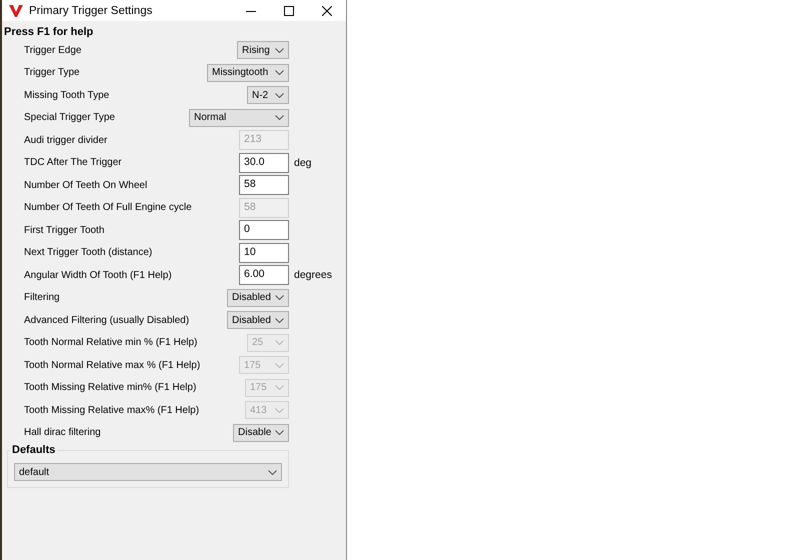 The image size is (800, 560). I want to click on setting-label: Trigger Edge, so click(52, 50).